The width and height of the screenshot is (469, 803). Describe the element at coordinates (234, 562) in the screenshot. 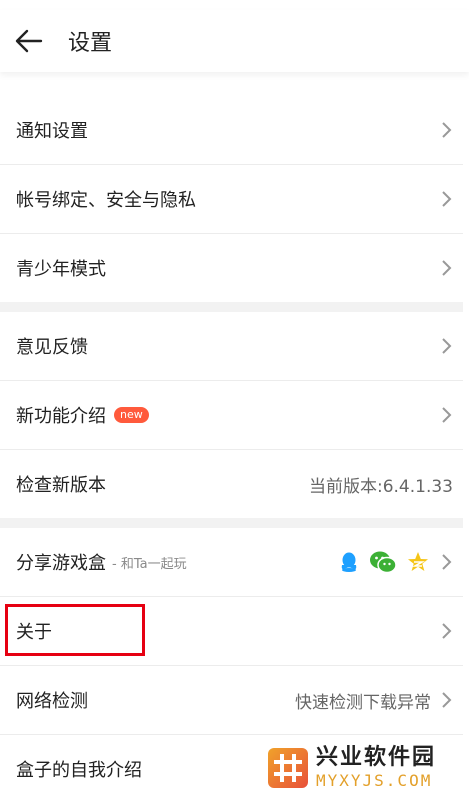

I see `share-game-box-row: 分享游戏盒 - 和Ta一起玩` at that location.